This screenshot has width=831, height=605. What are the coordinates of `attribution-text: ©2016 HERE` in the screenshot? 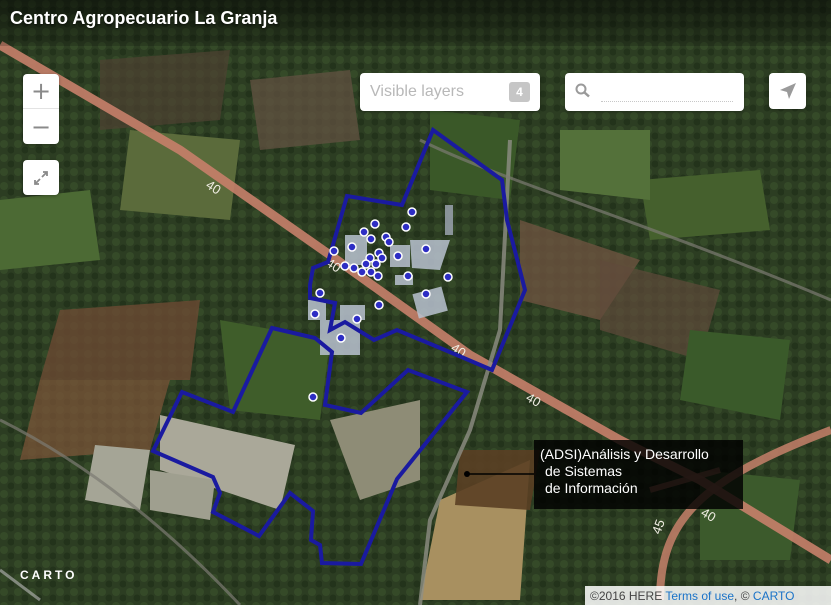 It's located at (626, 596).